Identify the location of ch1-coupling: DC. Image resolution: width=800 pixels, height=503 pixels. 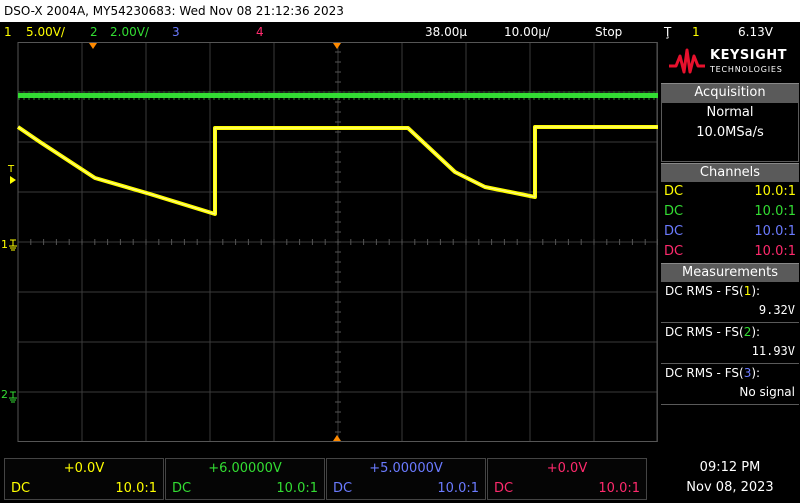
(21, 488).